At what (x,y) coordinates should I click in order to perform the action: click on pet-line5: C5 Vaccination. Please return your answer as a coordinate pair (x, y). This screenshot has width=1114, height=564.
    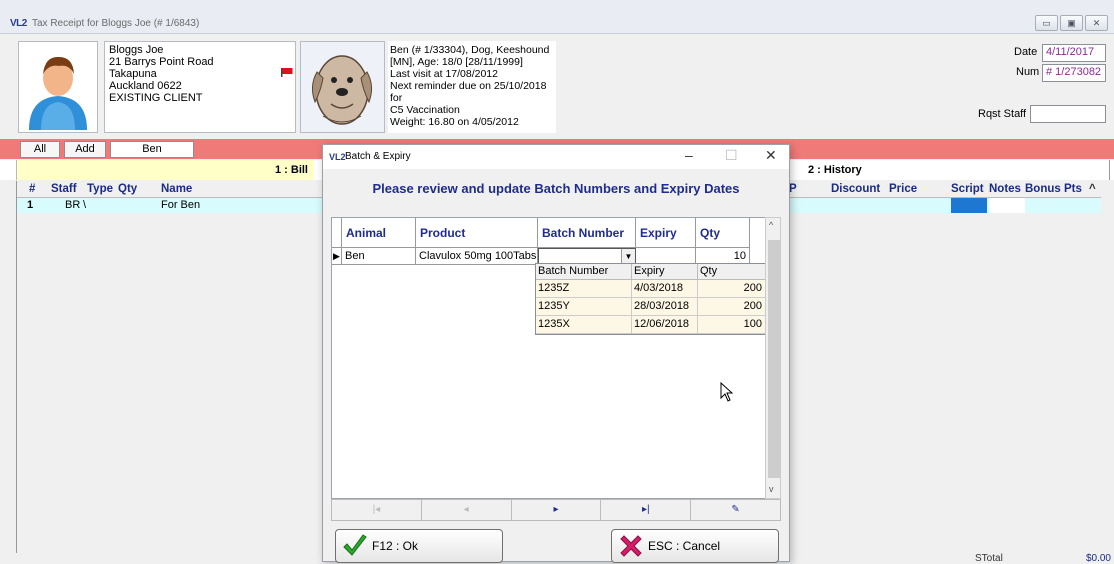
    Looking at the image, I should click on (425, 110).